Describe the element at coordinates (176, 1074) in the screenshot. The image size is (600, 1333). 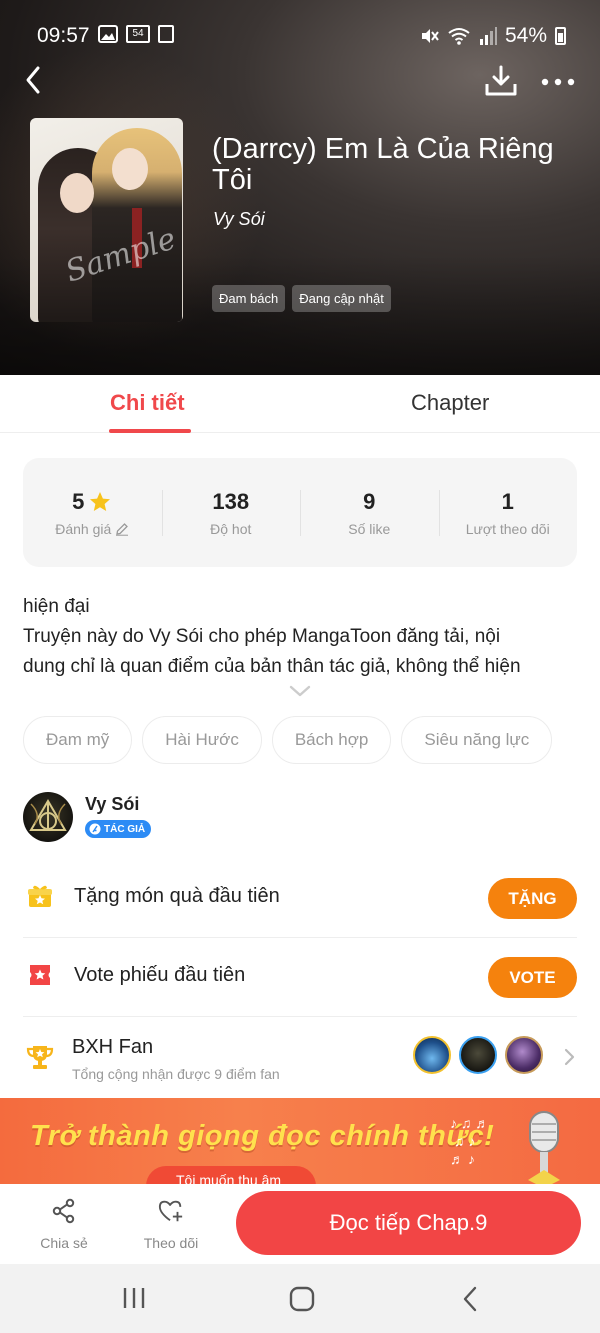
I see `fan-ranking-subtitle: Tổng cộng nhận được 9 điểm fan` at that location.